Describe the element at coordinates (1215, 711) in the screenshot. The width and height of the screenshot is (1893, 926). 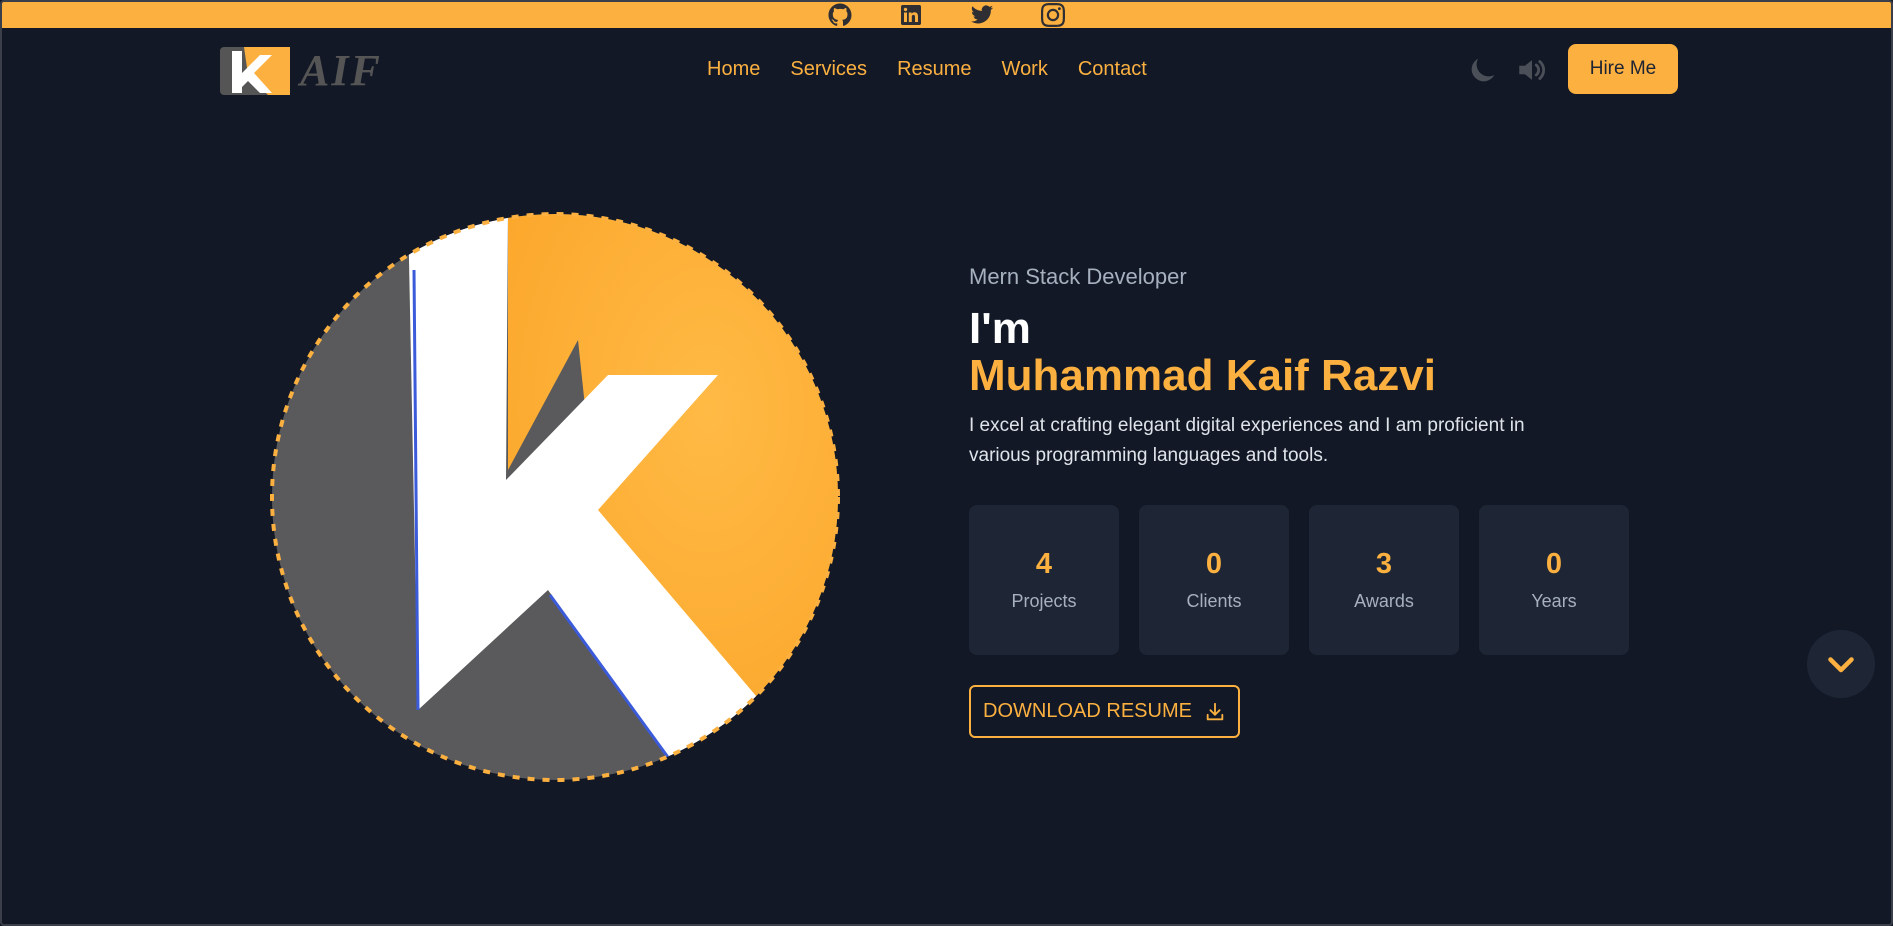
I see `download-icon` at that location.